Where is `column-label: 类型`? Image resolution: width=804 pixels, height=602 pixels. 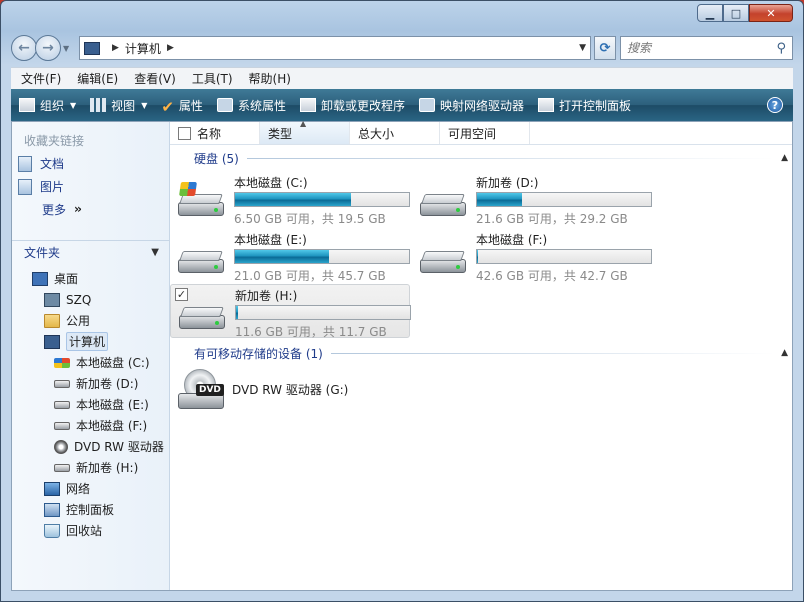
column-label: 类型 is located at coordinates (280, 133).